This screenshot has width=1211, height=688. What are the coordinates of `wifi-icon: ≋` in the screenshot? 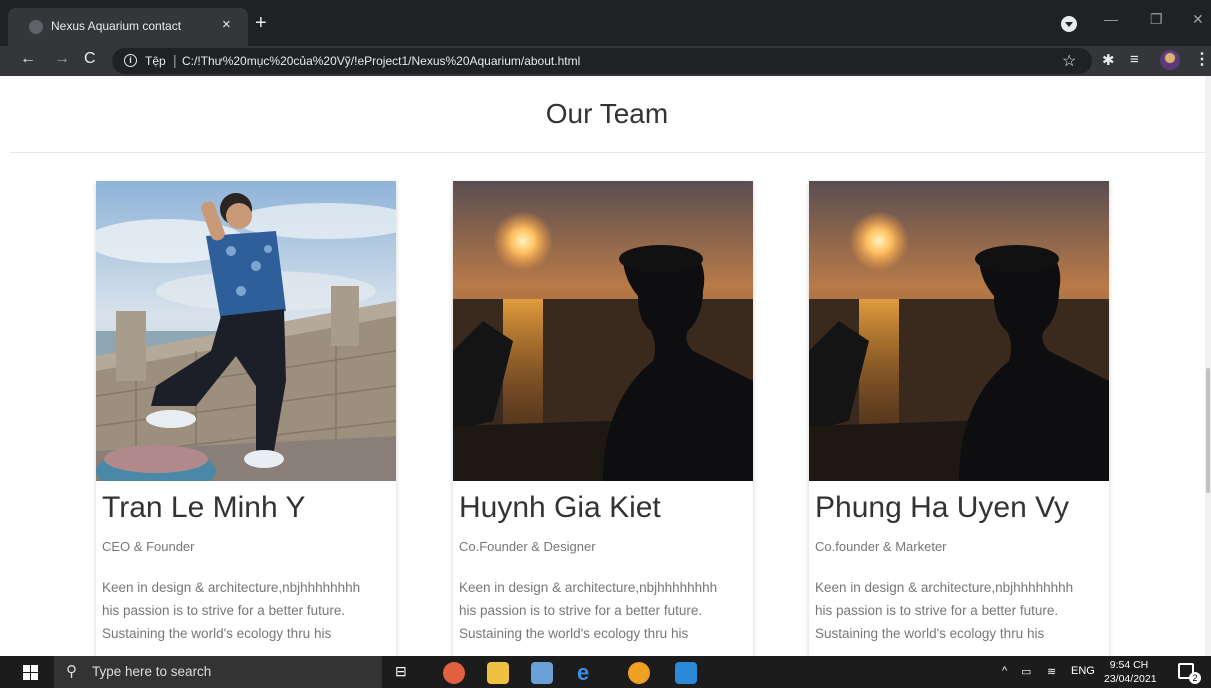 It's located at (1051, 671).